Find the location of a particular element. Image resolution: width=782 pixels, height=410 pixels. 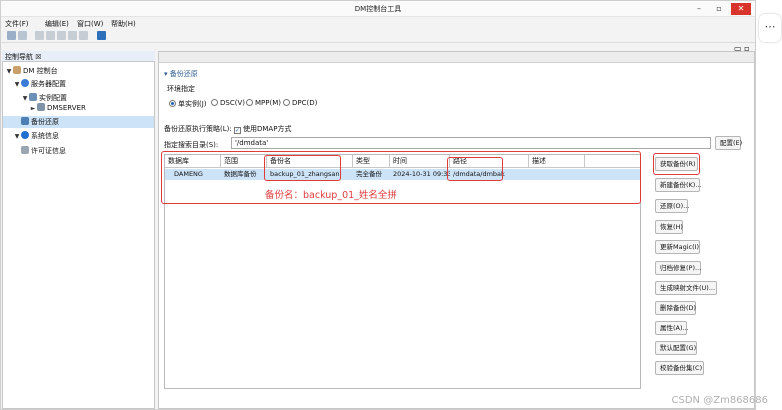

annotation-box-path is located at coordinates (475, 169).